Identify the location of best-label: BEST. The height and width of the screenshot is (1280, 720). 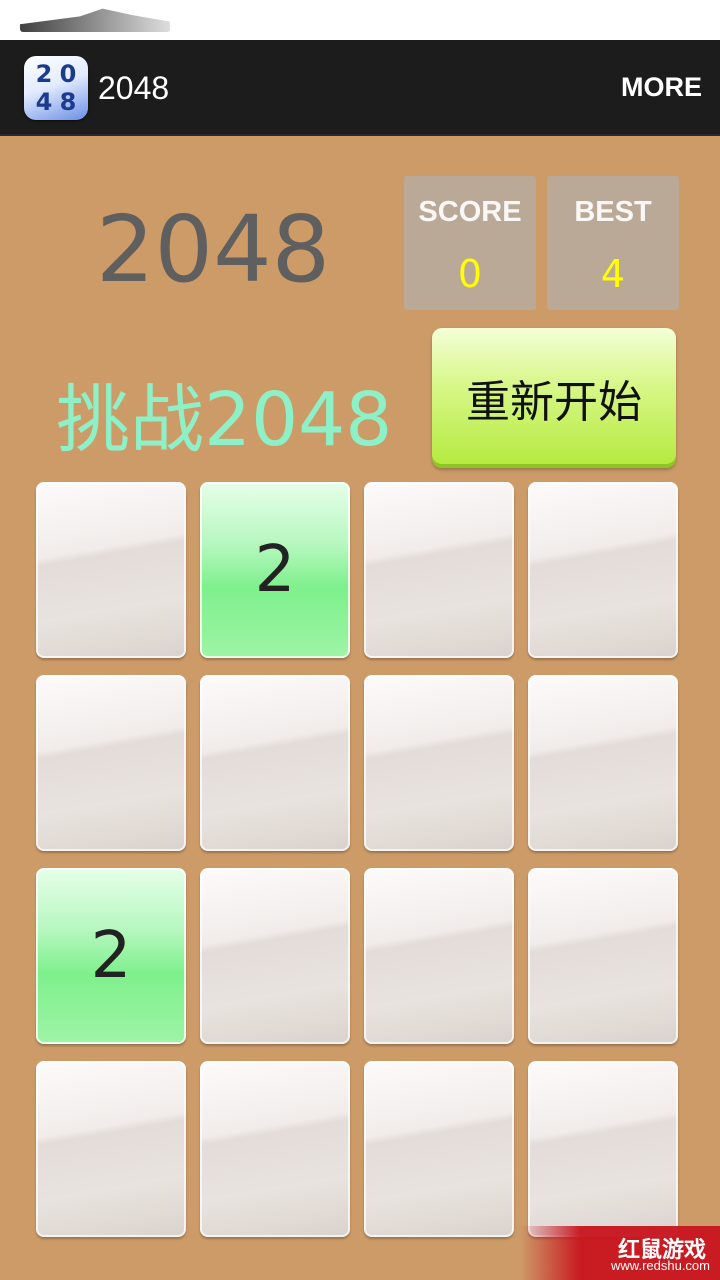
(613, 212).